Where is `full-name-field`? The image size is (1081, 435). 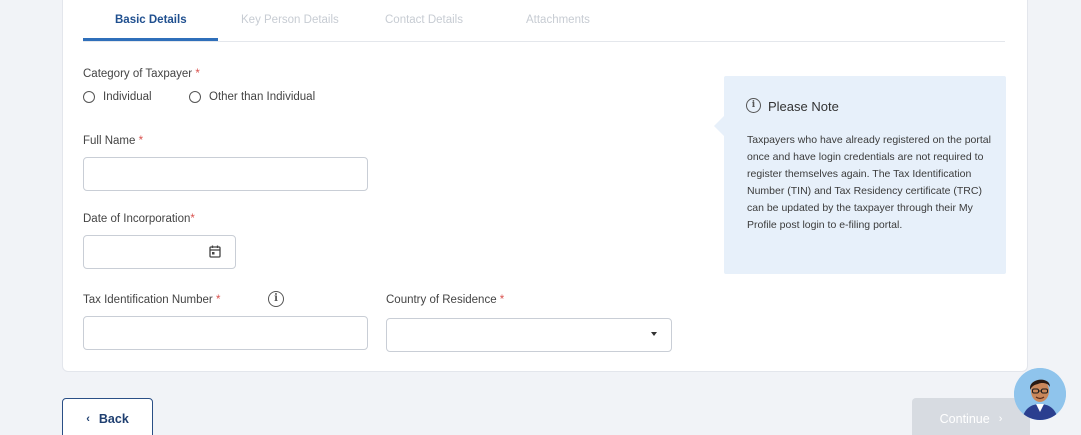 full-name-field is located at coordinates (225, 174).